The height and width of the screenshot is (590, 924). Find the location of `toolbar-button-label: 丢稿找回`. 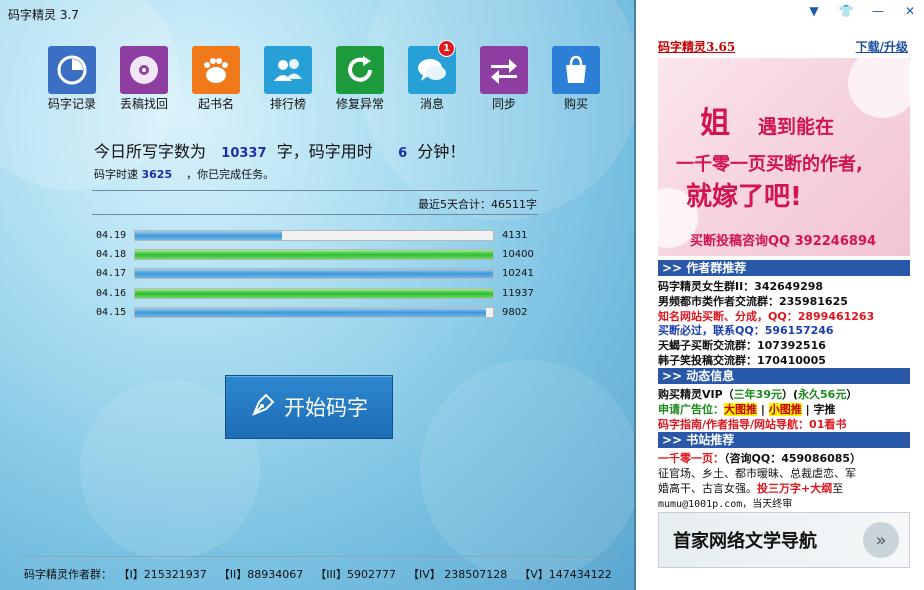

toolbar-button-label: 丢稿找回 is located at coordinates (143, 104).